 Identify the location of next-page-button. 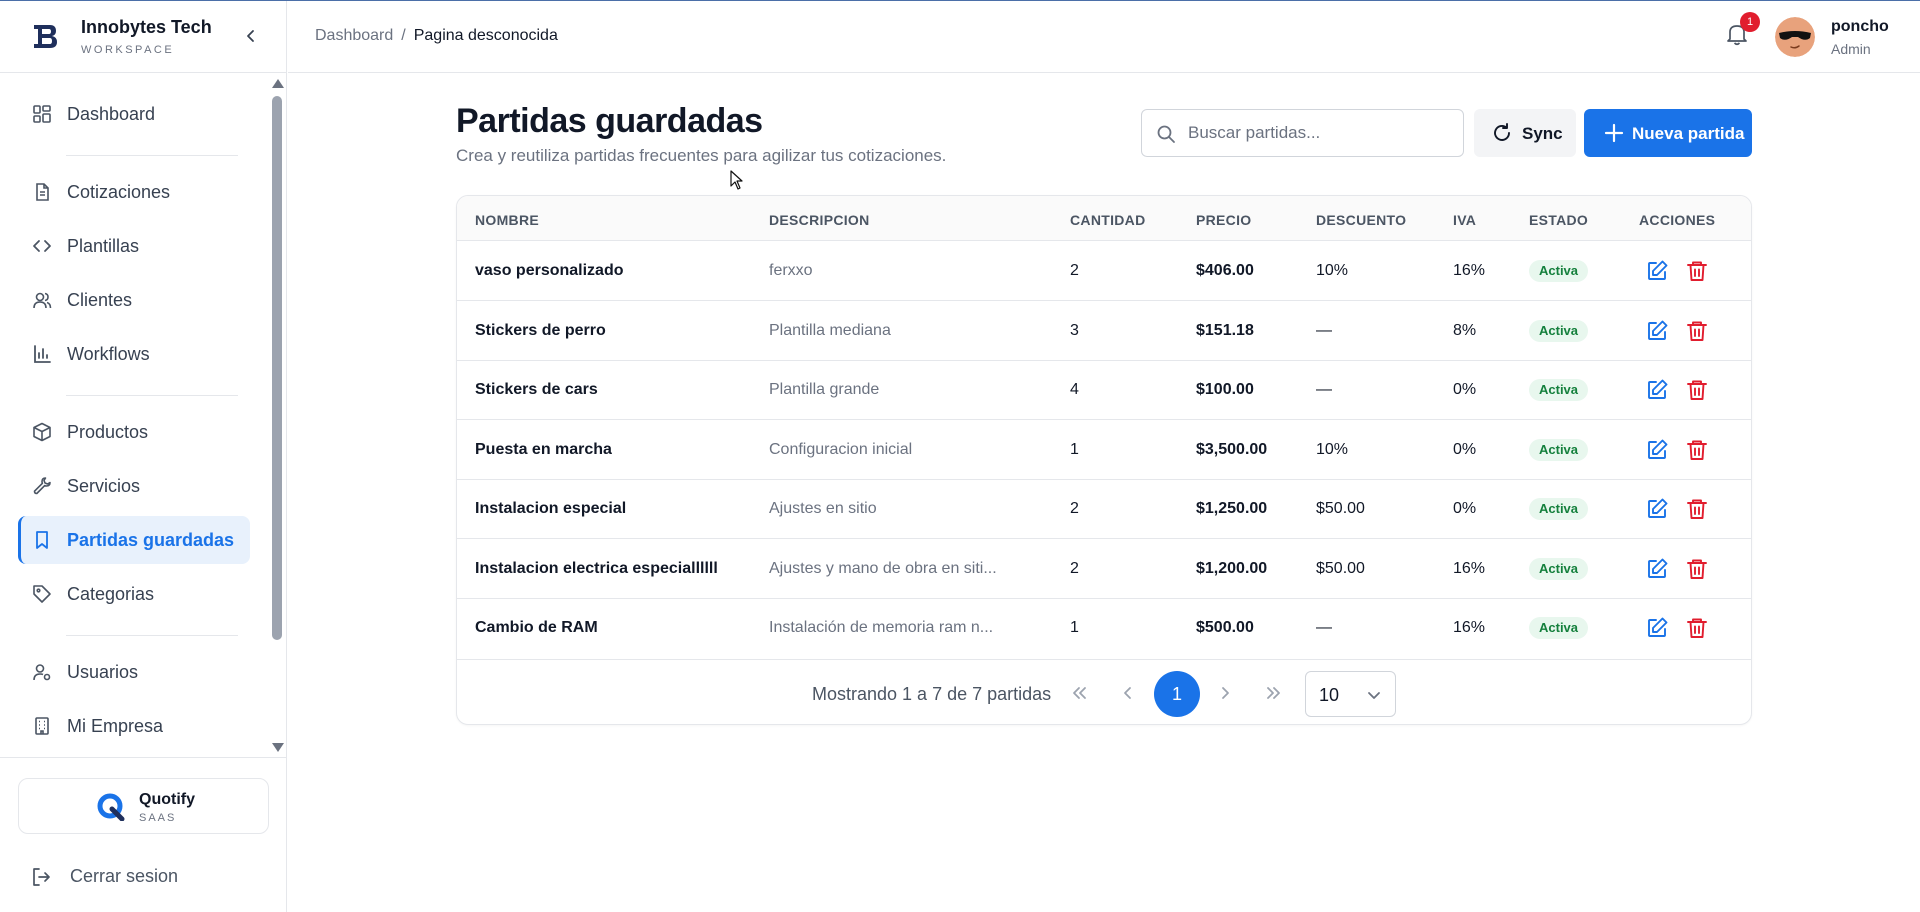
(1225, 693).